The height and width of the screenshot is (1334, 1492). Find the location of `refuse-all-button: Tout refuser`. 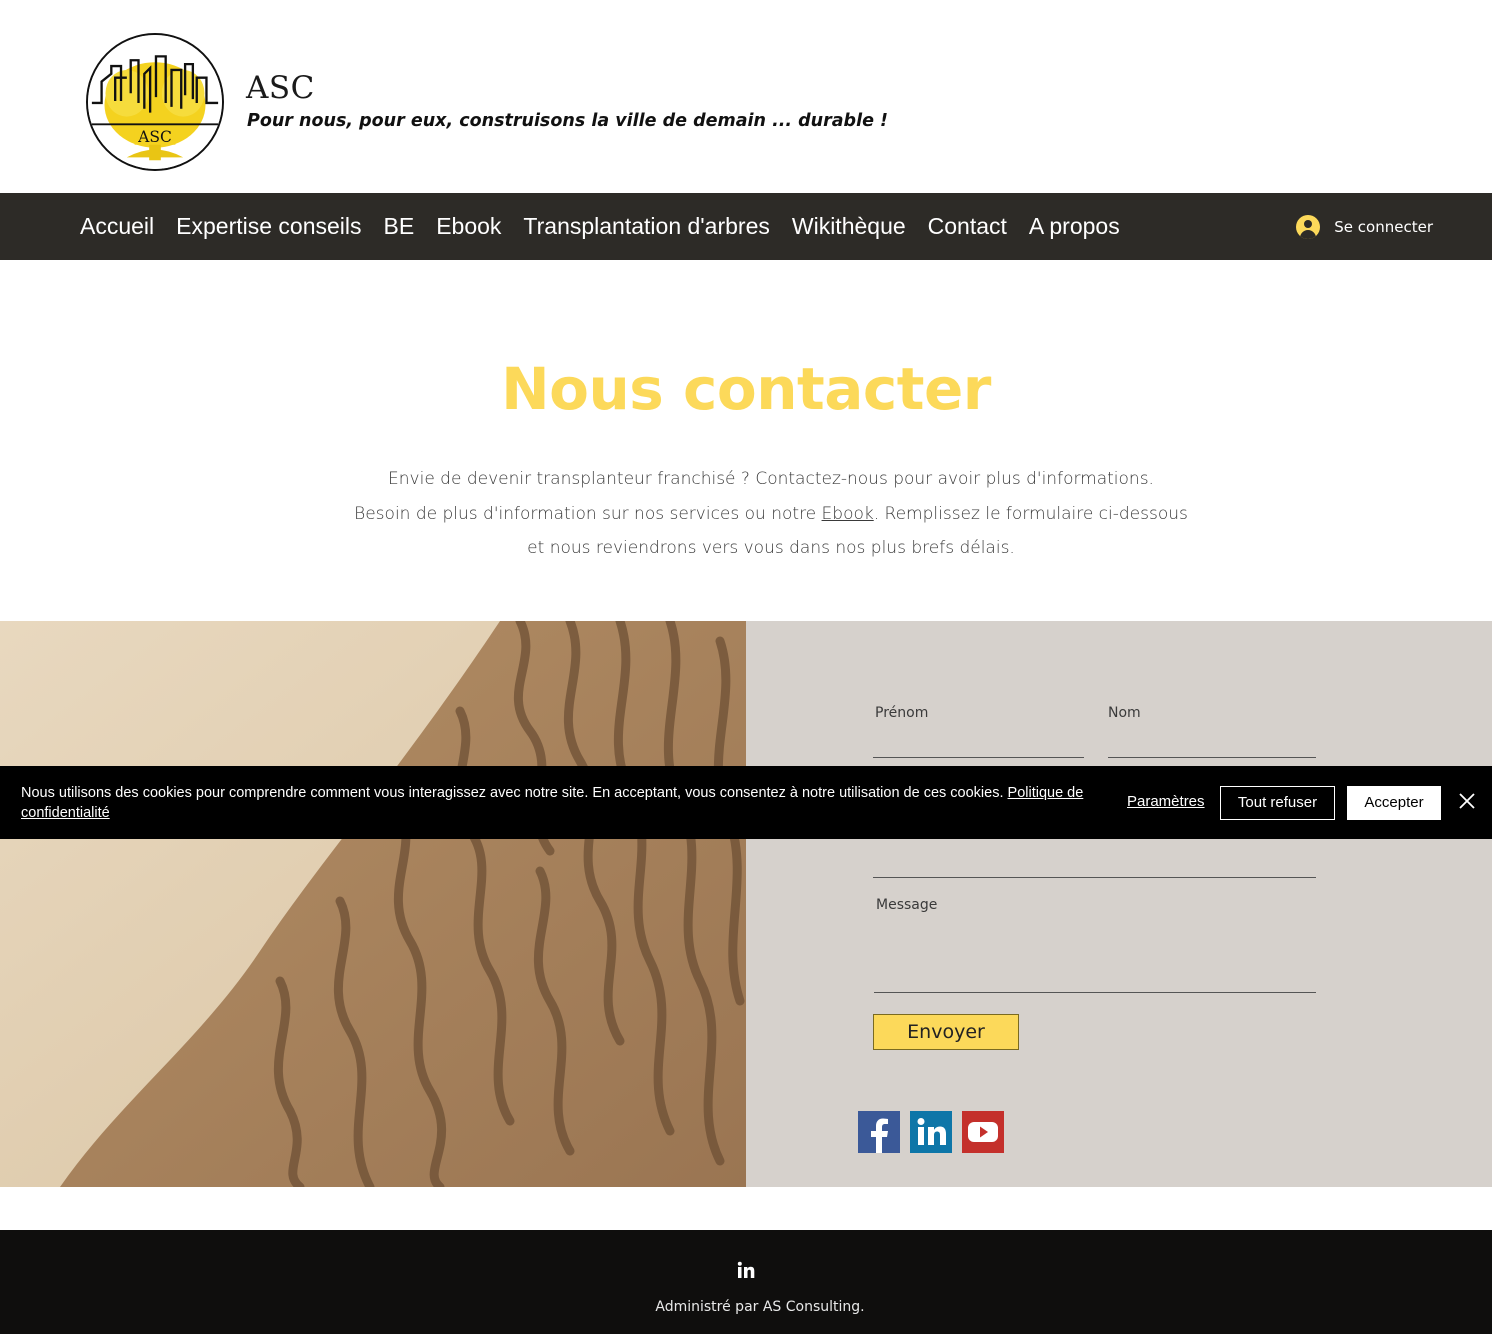

refuse-all-button: Tout refuser is located at coordinates (1277, 803).